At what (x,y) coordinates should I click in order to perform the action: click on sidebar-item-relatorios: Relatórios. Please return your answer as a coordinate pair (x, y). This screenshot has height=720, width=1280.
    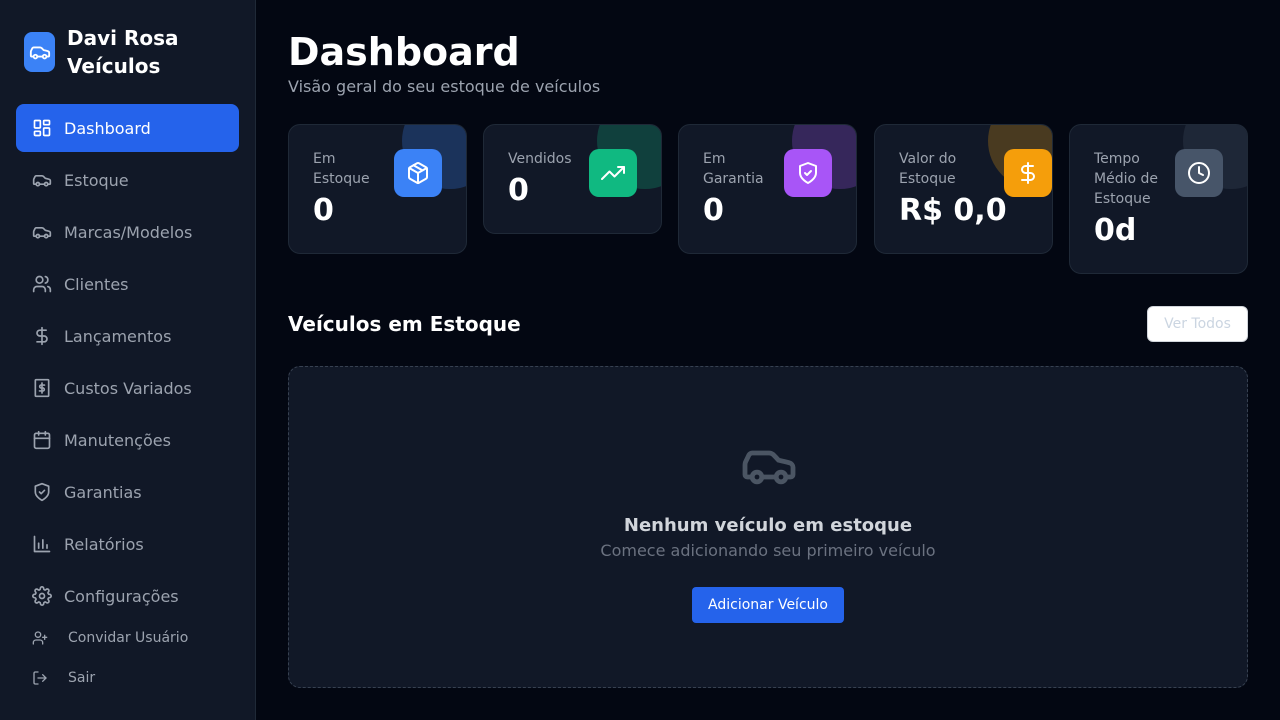
    Looking at the image, I should click on (127, 544).